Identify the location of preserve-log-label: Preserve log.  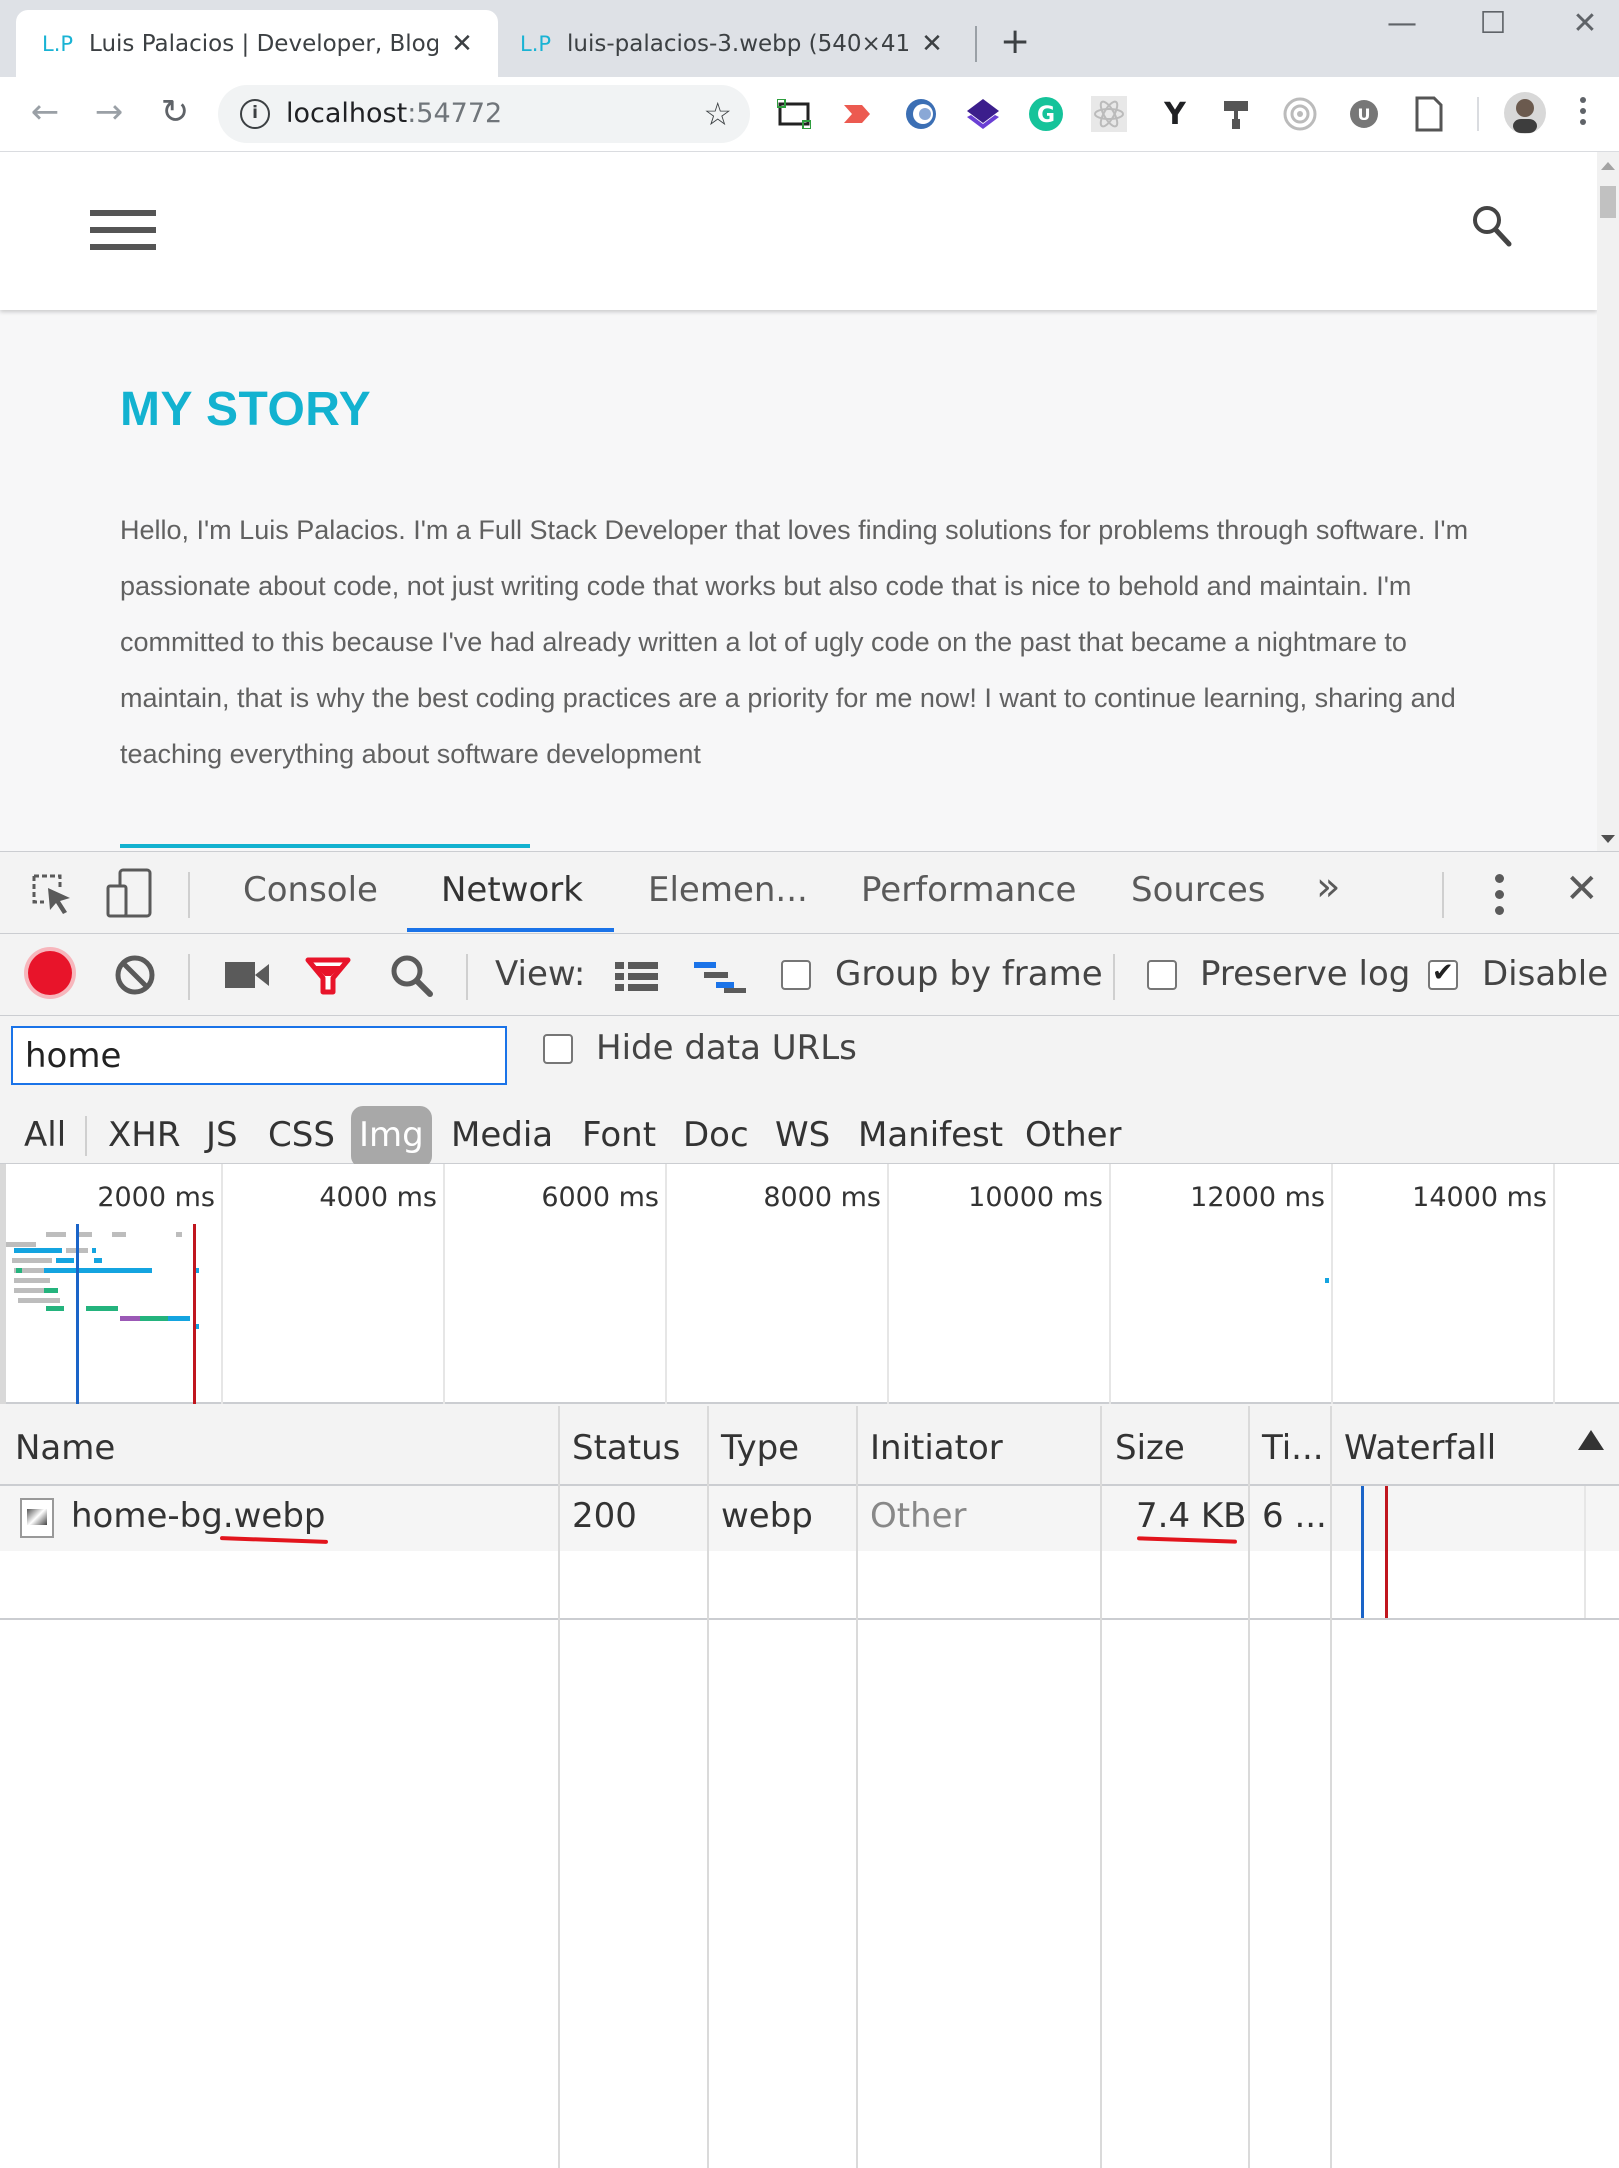
(1305, 974).